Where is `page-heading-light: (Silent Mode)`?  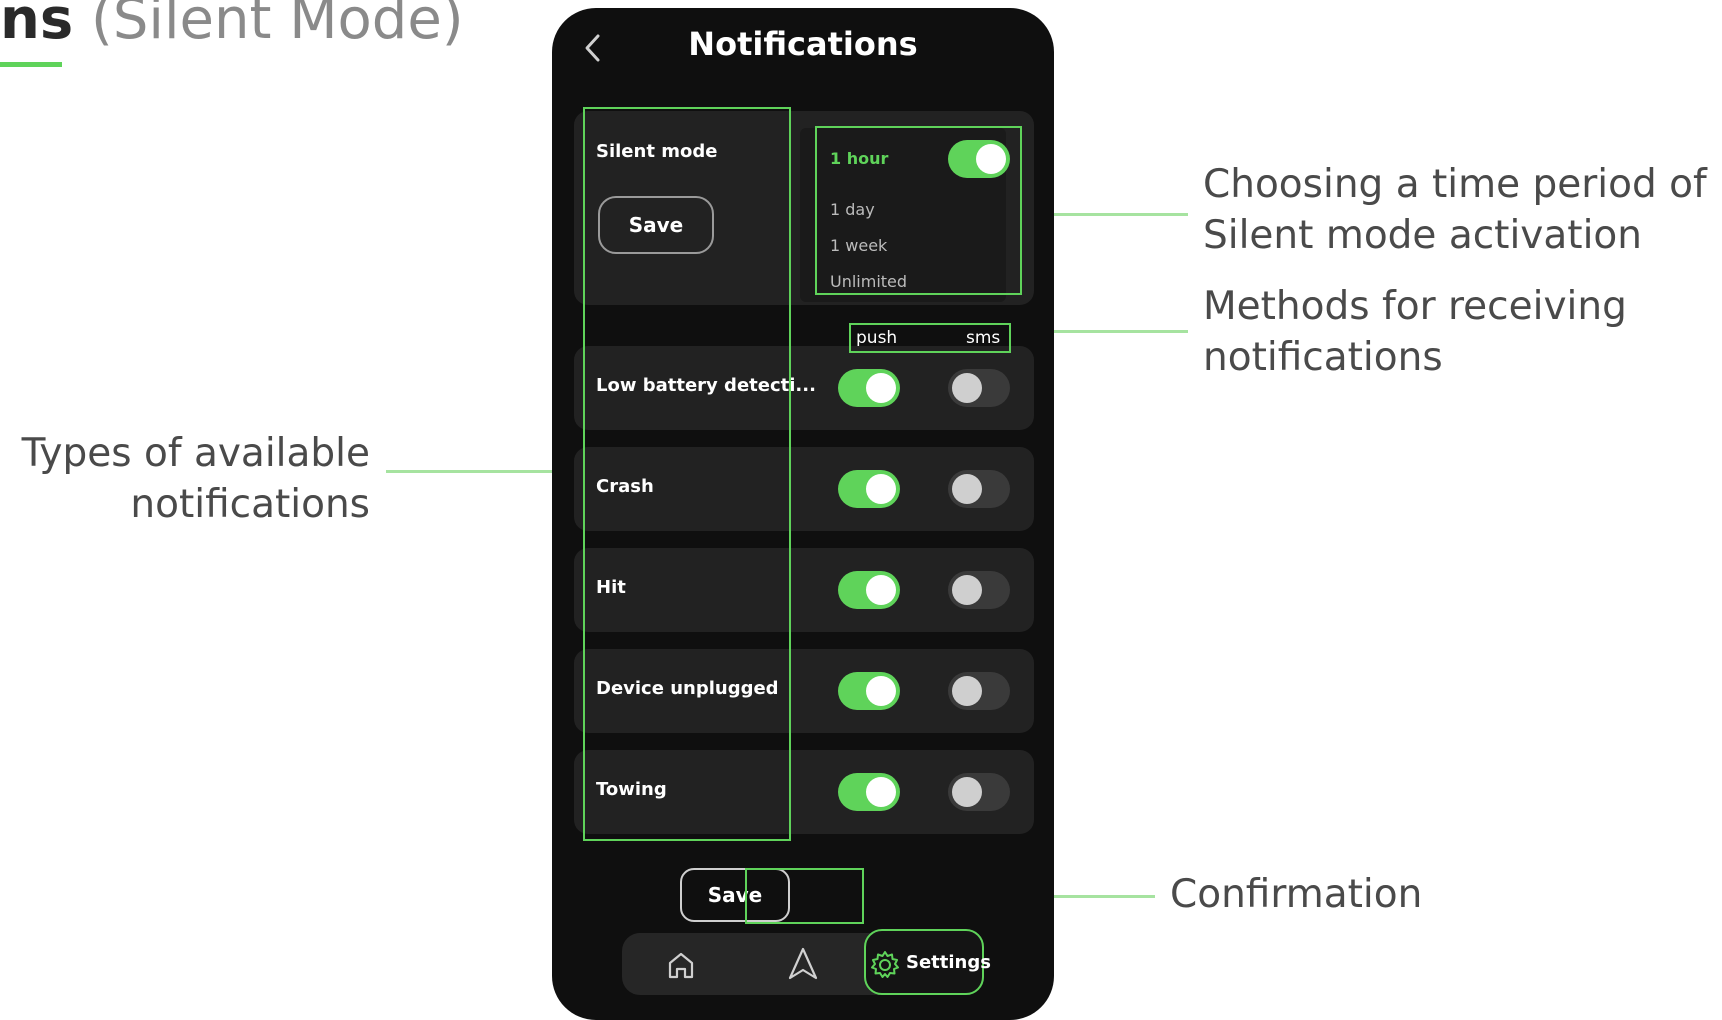 page-heading-light: (Silent Mode) is located at coordinates (268, 26).